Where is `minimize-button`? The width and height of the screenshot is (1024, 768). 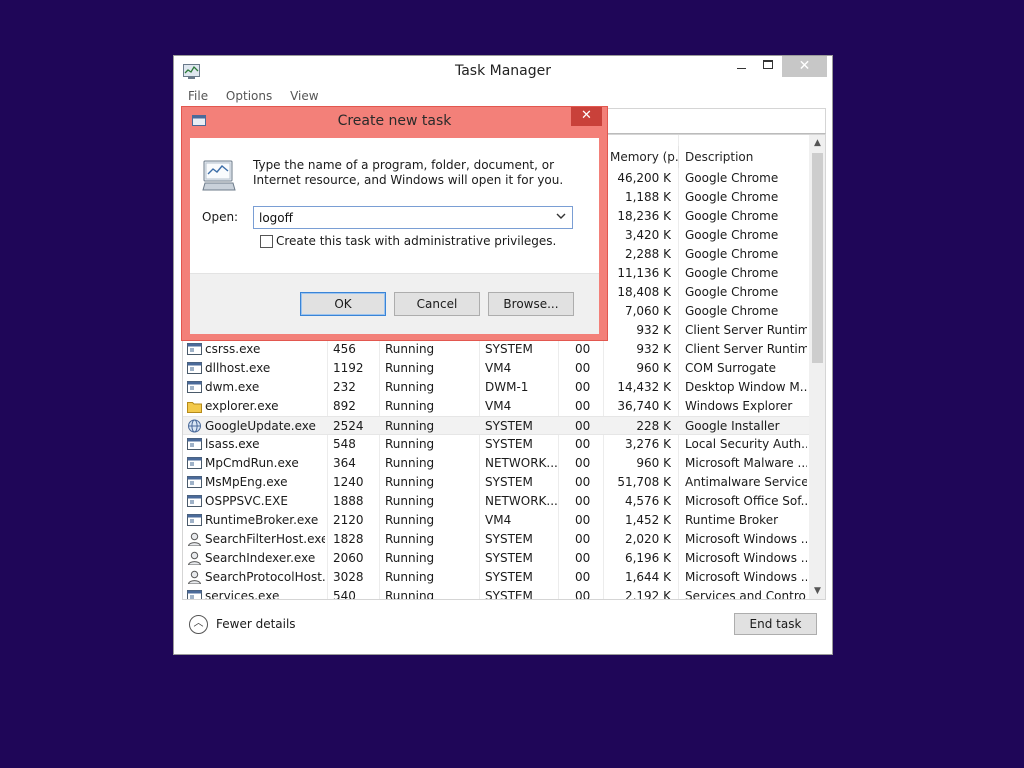 minimize-button is located at coordinates (741, 66).